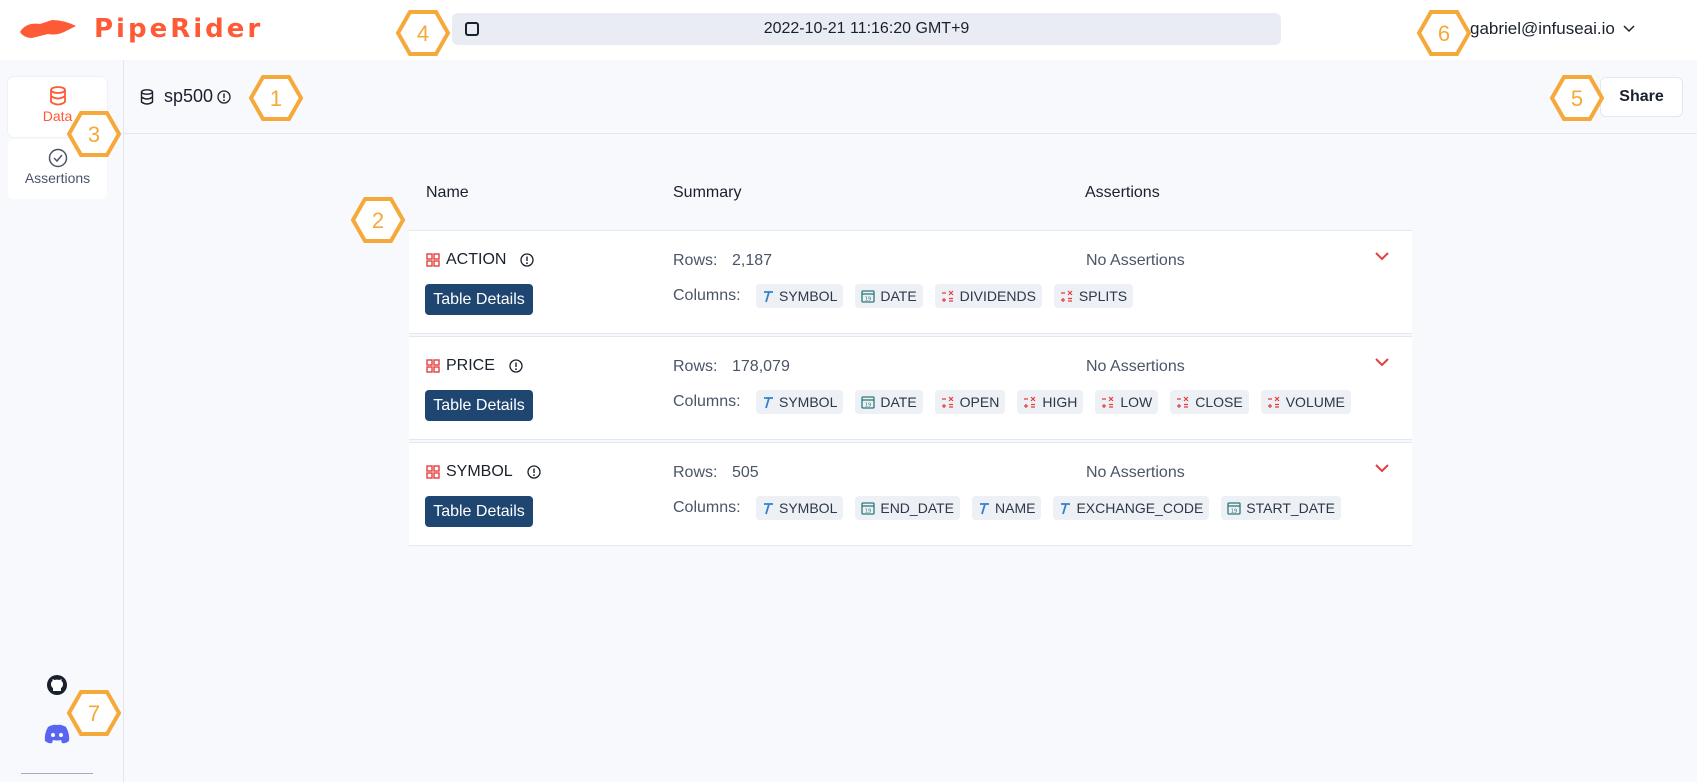 The height and width of the screenshot is (782, 1697). What do you see at coordinates (1219, 402) in the screenshot?
I see `column-name: CLOSE` at bounding box center [1219, 402].